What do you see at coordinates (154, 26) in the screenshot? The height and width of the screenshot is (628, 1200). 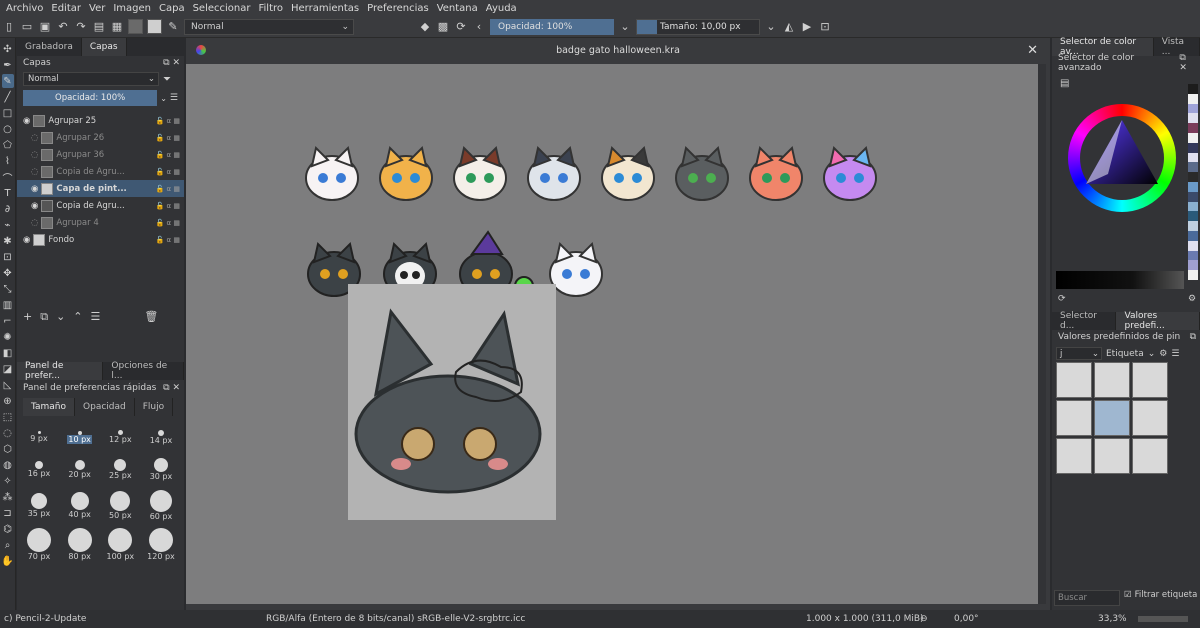 I see `background-color-swatch` at bounding box center [154, 26].